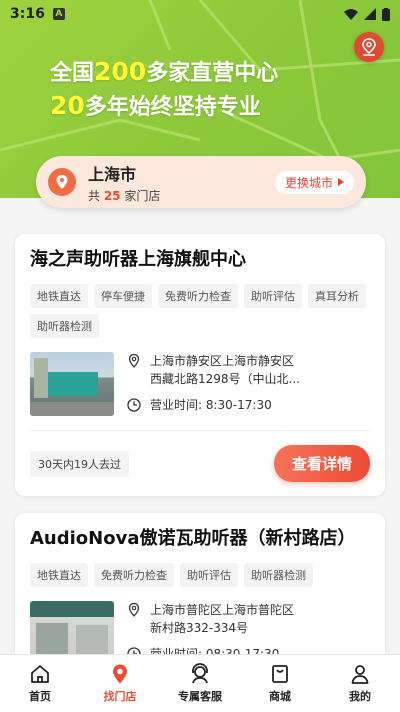 Image resolution: width=400 pixels, height=712 pixels. What do you see at coordinates (200, 673) in the screenshot?
I see `customer-service-icon` at bounding box center [200, 673].